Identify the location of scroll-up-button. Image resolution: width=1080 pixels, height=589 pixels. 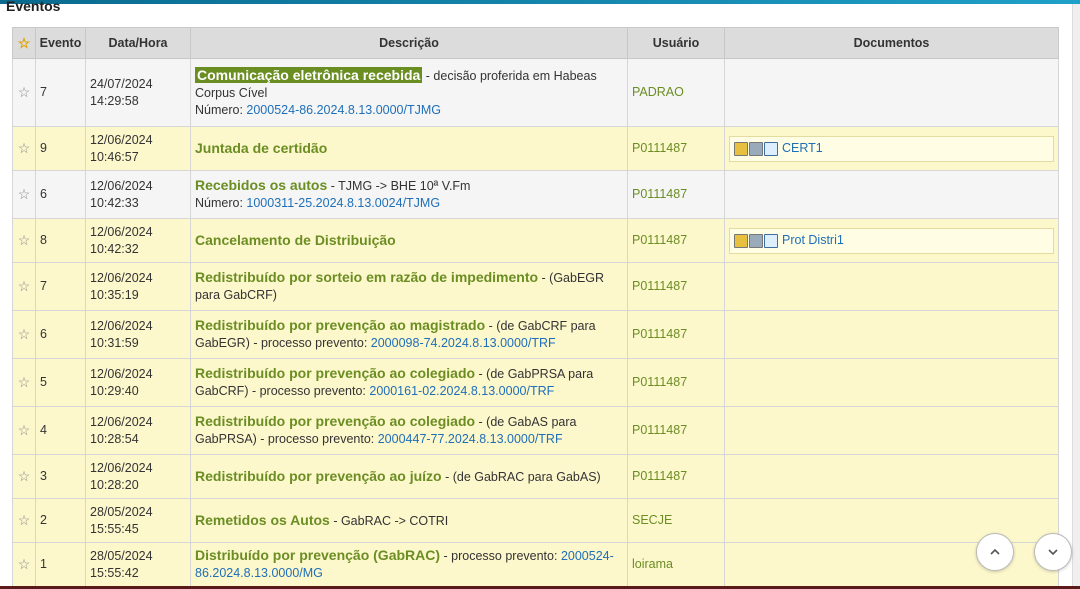
(995, 552).